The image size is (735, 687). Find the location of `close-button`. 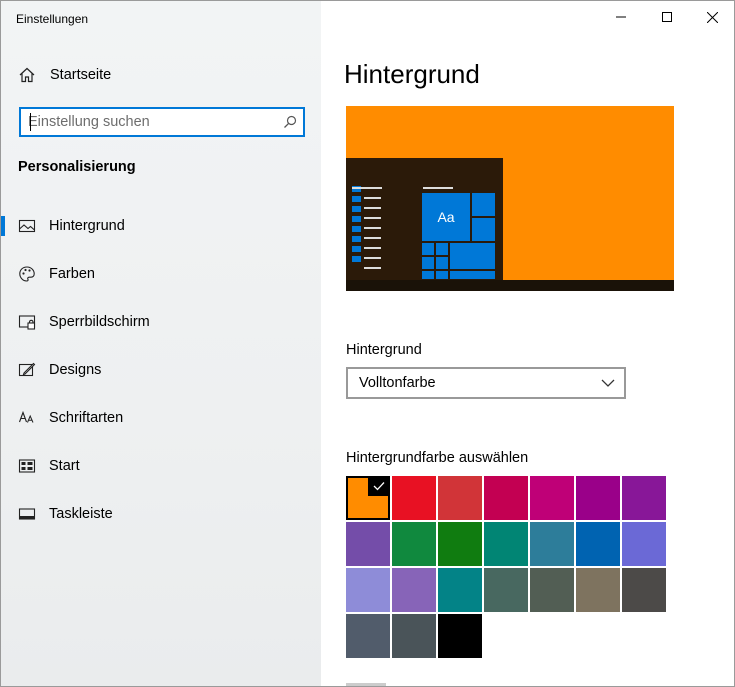

close-button is located at coordinates (711, 17).